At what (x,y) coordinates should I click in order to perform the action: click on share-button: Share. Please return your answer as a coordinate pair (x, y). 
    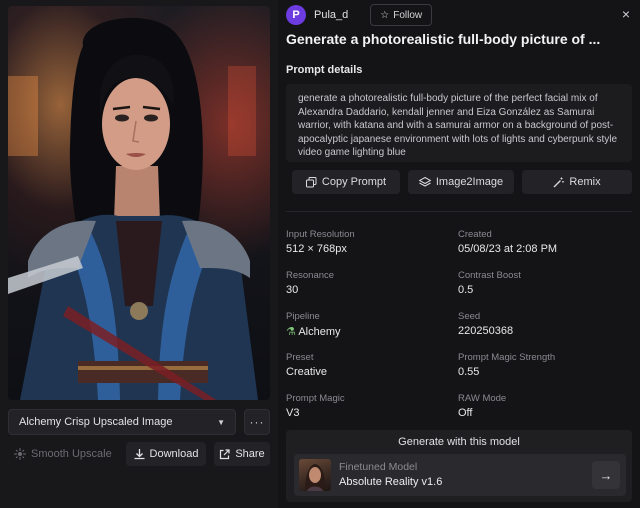
    Looking at the image, I should click on (242, 454).